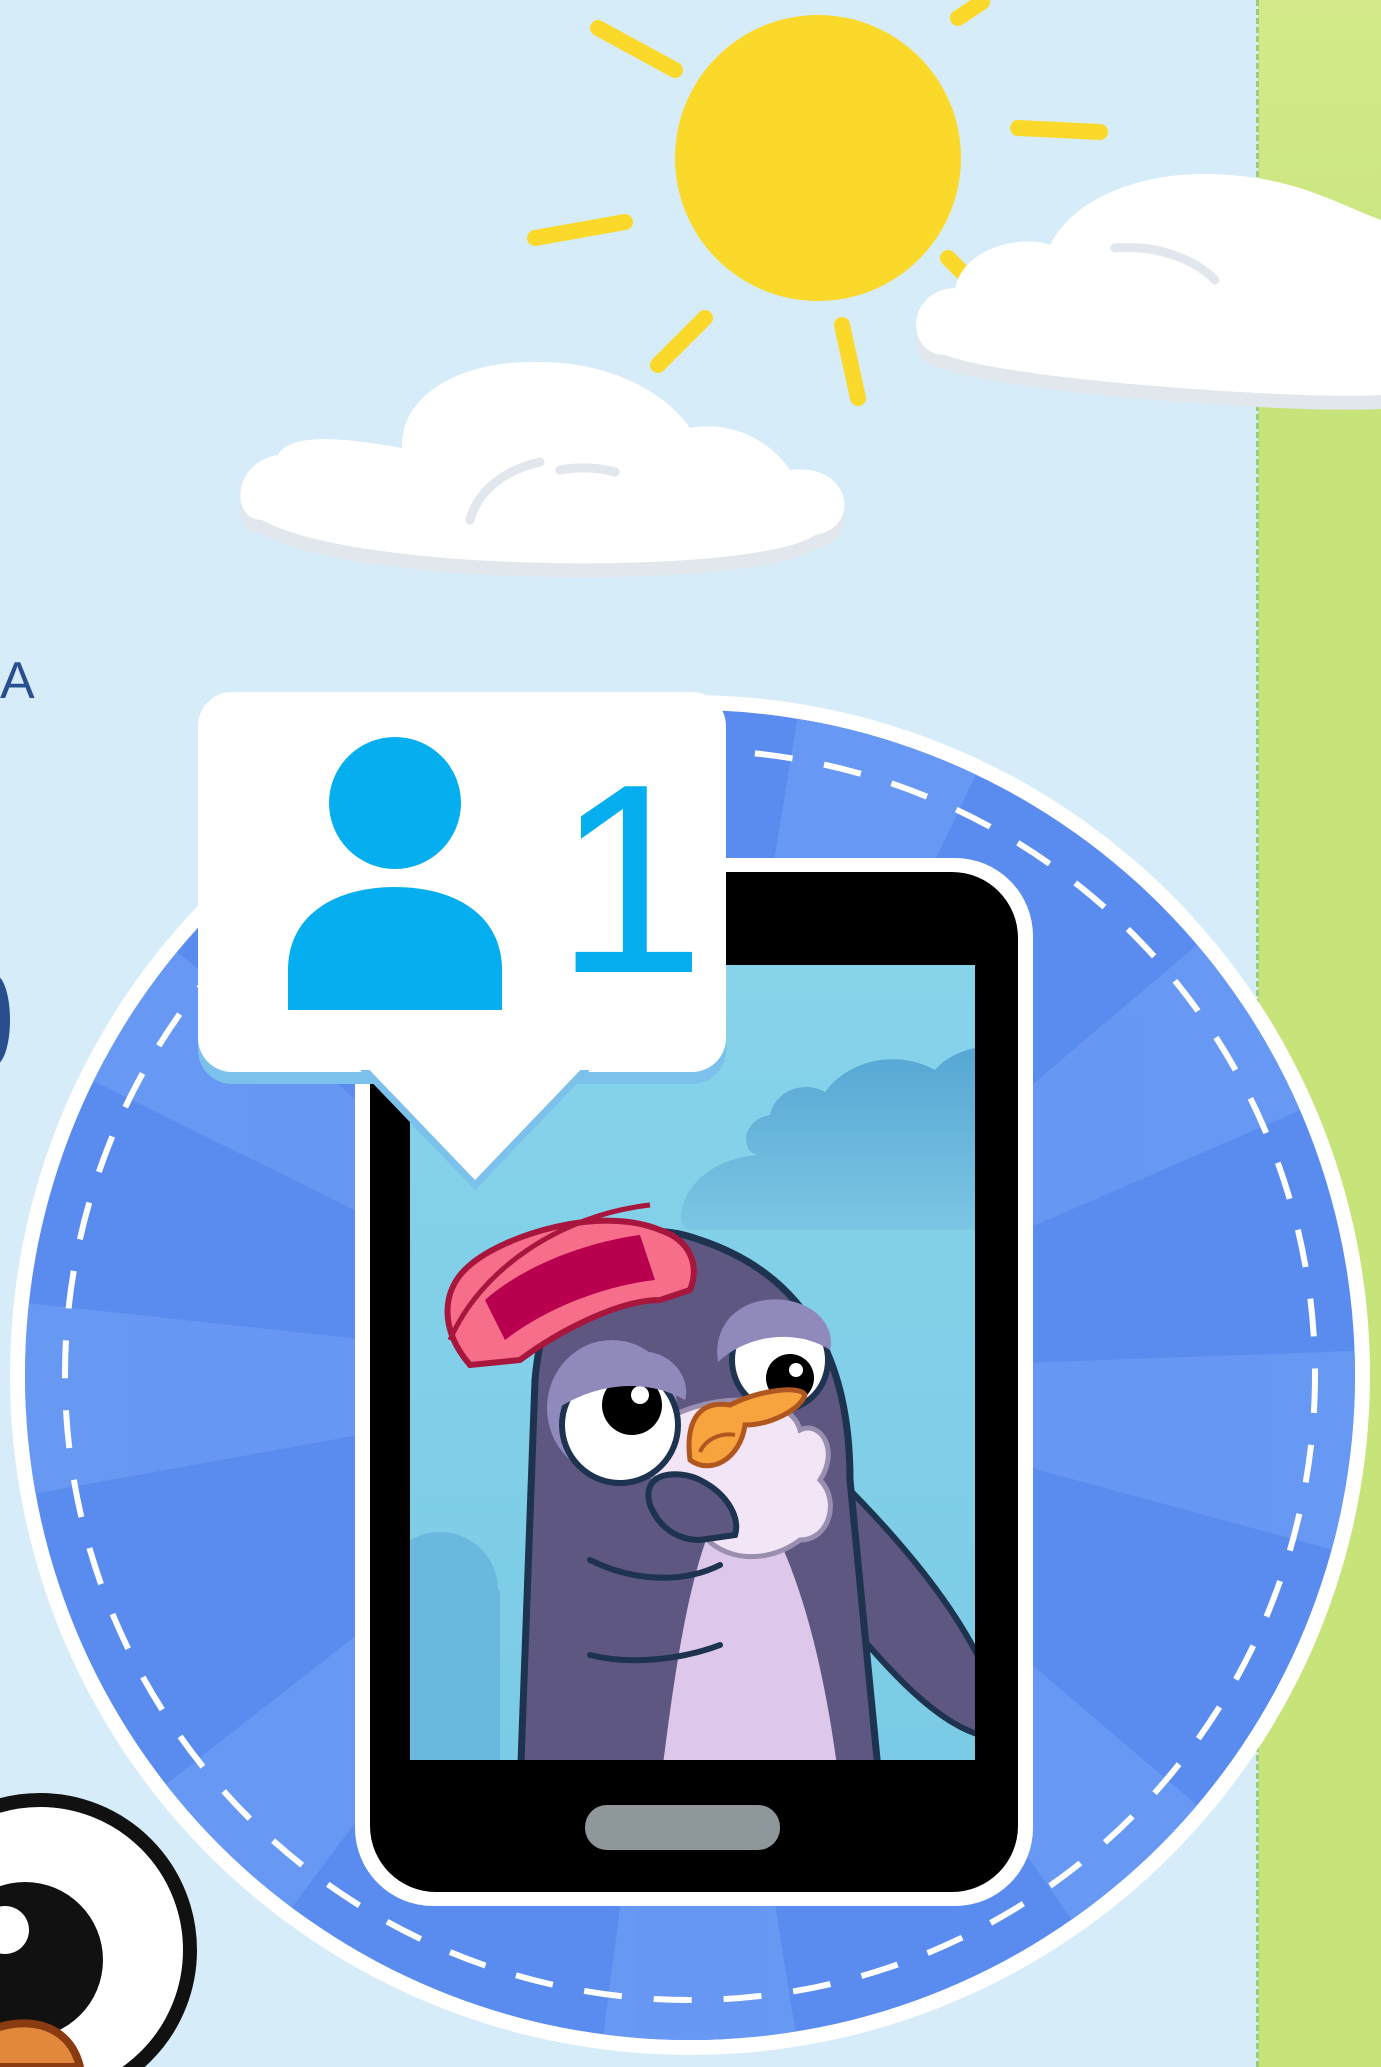 The height and width of the screenshot is (2067, 1381). Describe the element at coordinates (475, 1120) in the screenshot. I see `notification-badge-tail` at that location.